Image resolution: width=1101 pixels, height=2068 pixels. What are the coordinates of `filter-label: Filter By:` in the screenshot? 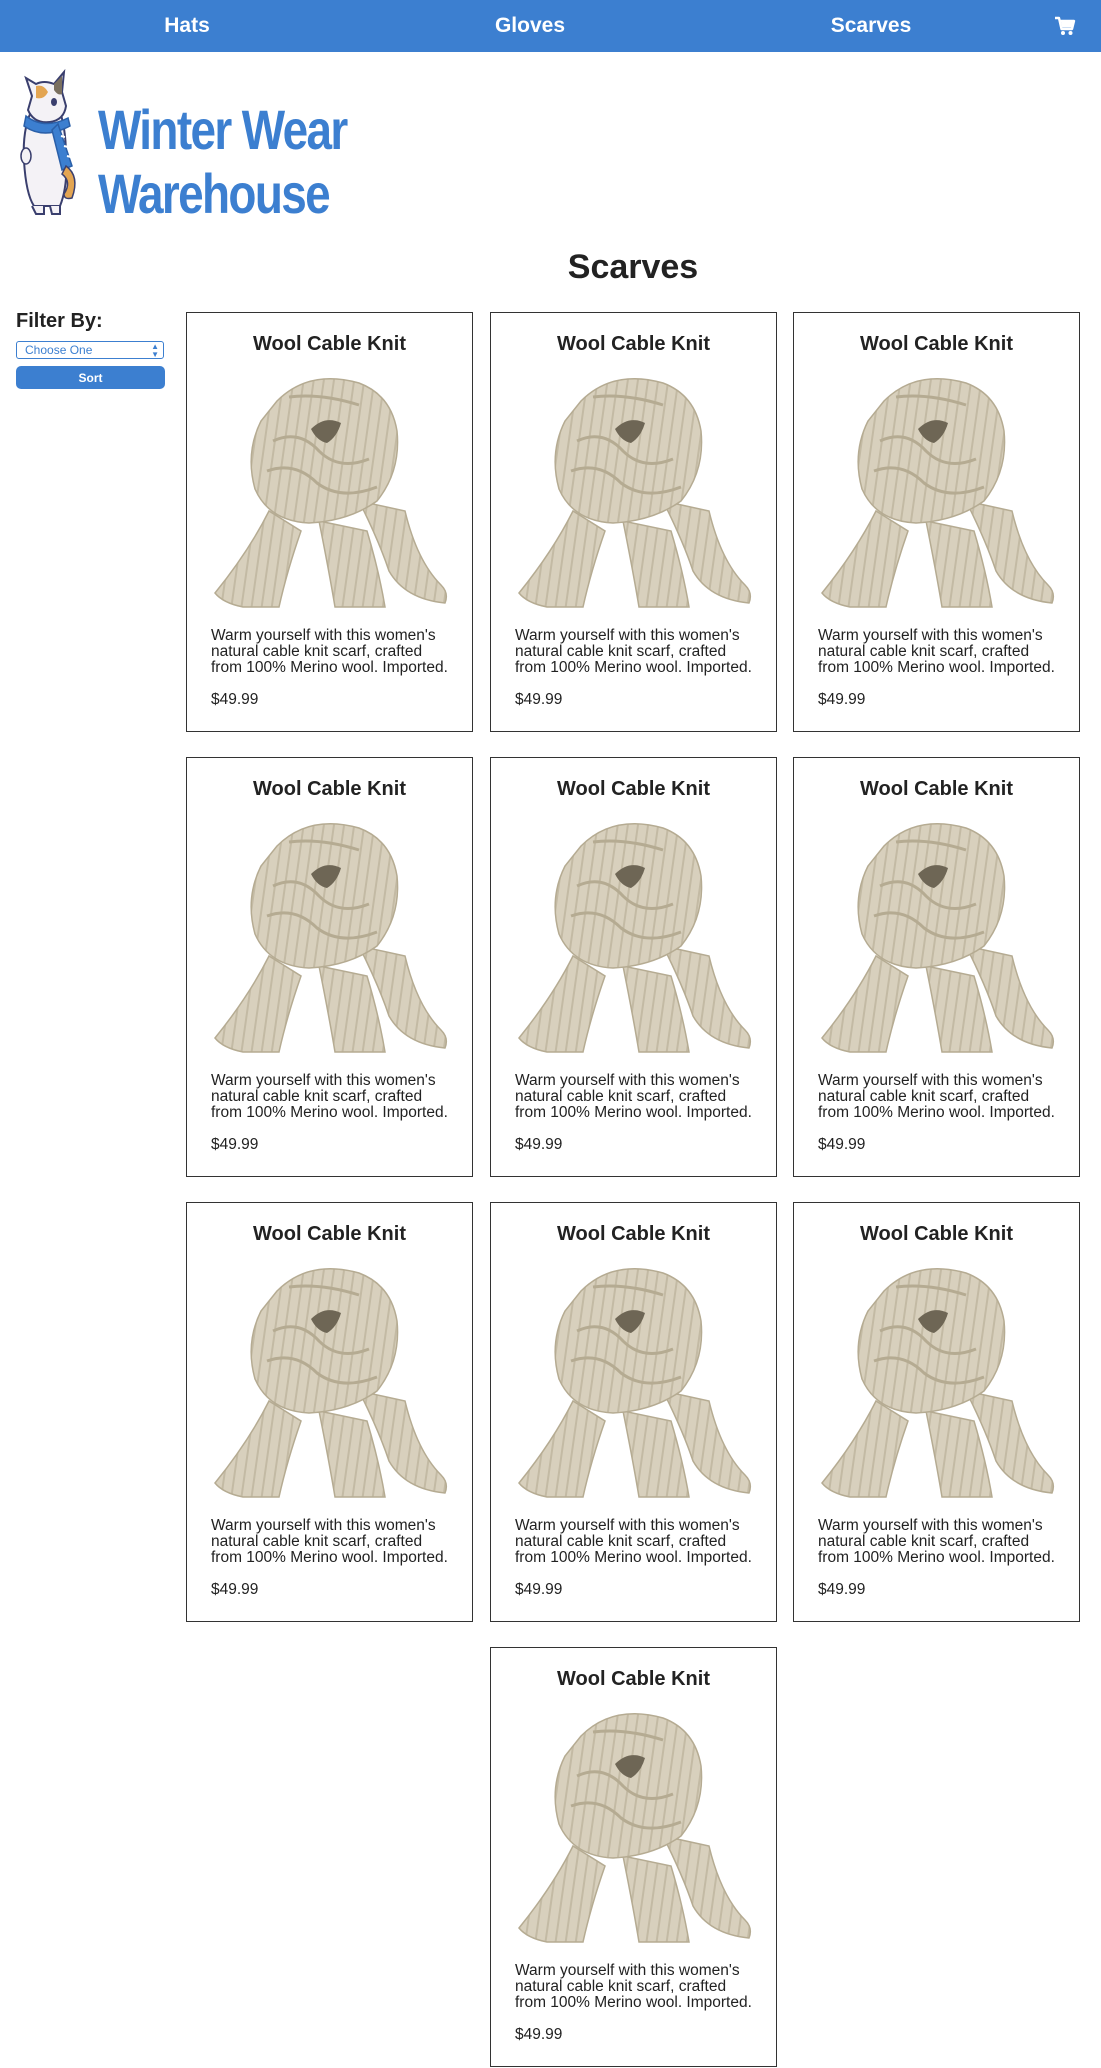 It's located at (59, 321).